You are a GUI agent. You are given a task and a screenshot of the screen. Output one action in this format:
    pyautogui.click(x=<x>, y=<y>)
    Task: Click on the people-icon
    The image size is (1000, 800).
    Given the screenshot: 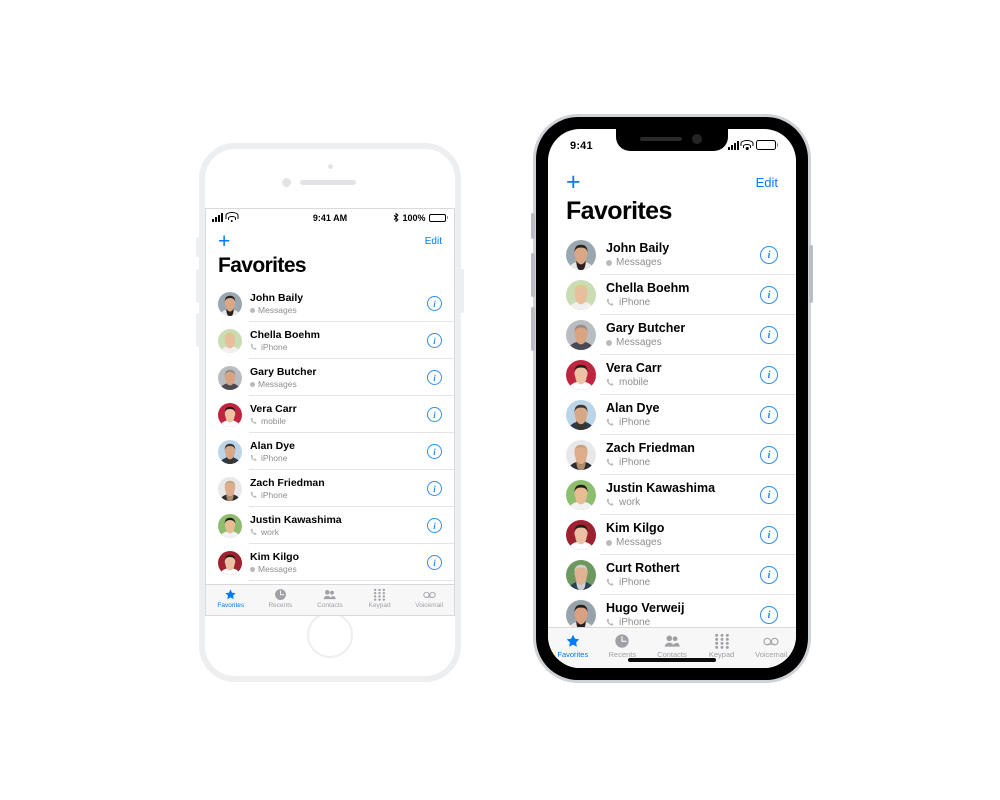 What is the action you would take?
    pyautogui.click(x=330, y=594)
    